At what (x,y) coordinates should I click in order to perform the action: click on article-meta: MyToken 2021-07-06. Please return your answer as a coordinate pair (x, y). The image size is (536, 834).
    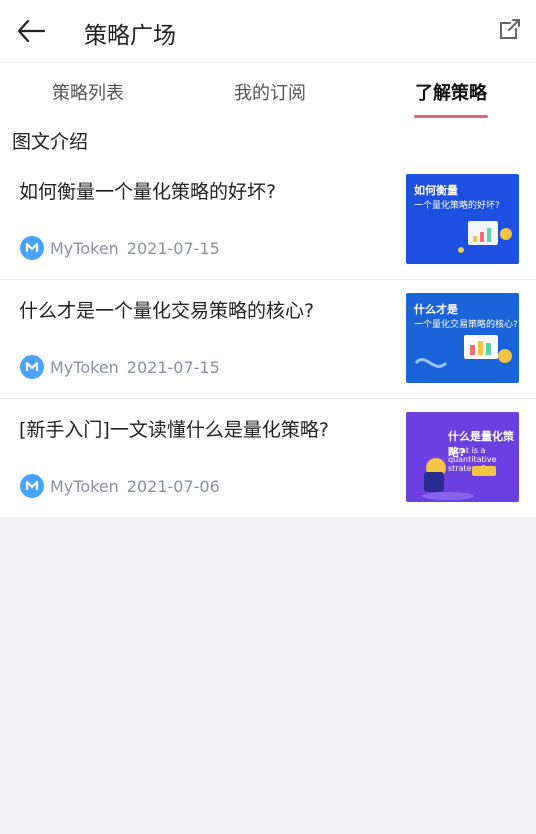
    Looking at the image, I should click on (120, 486).